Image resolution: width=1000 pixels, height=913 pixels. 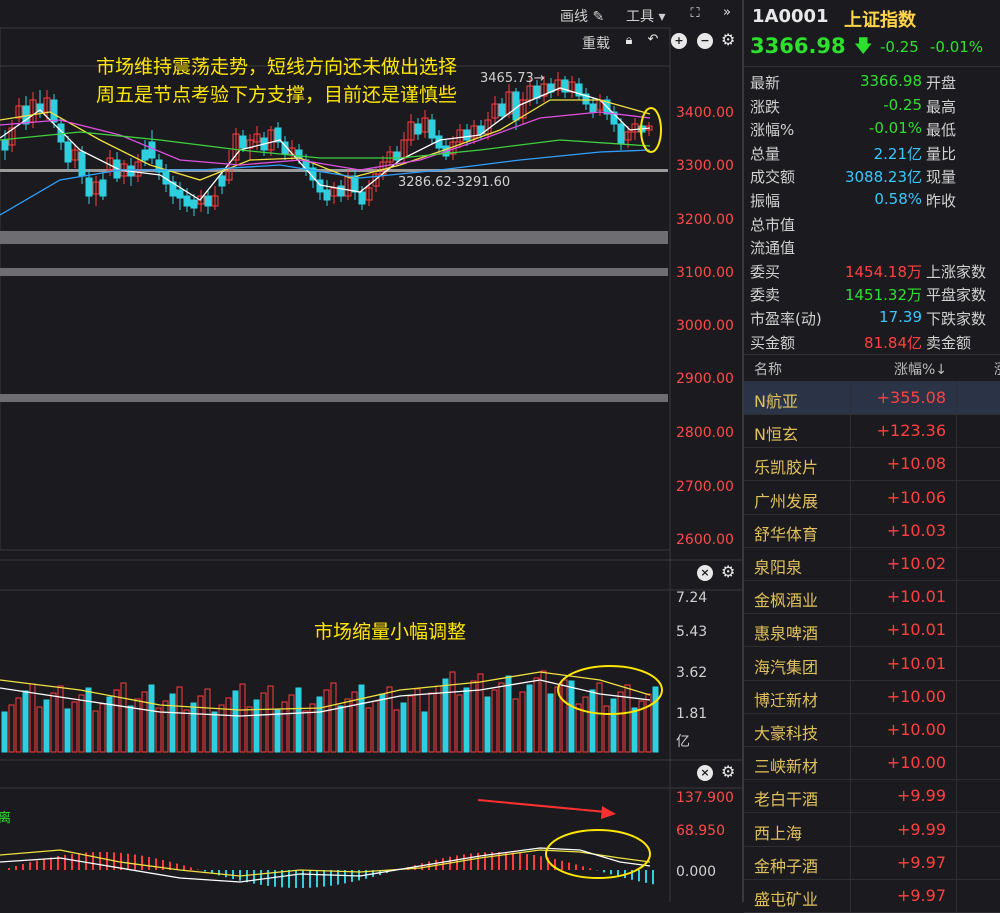 I want to click on lock-icon: 🔒︎, so click(x=629, y=41).